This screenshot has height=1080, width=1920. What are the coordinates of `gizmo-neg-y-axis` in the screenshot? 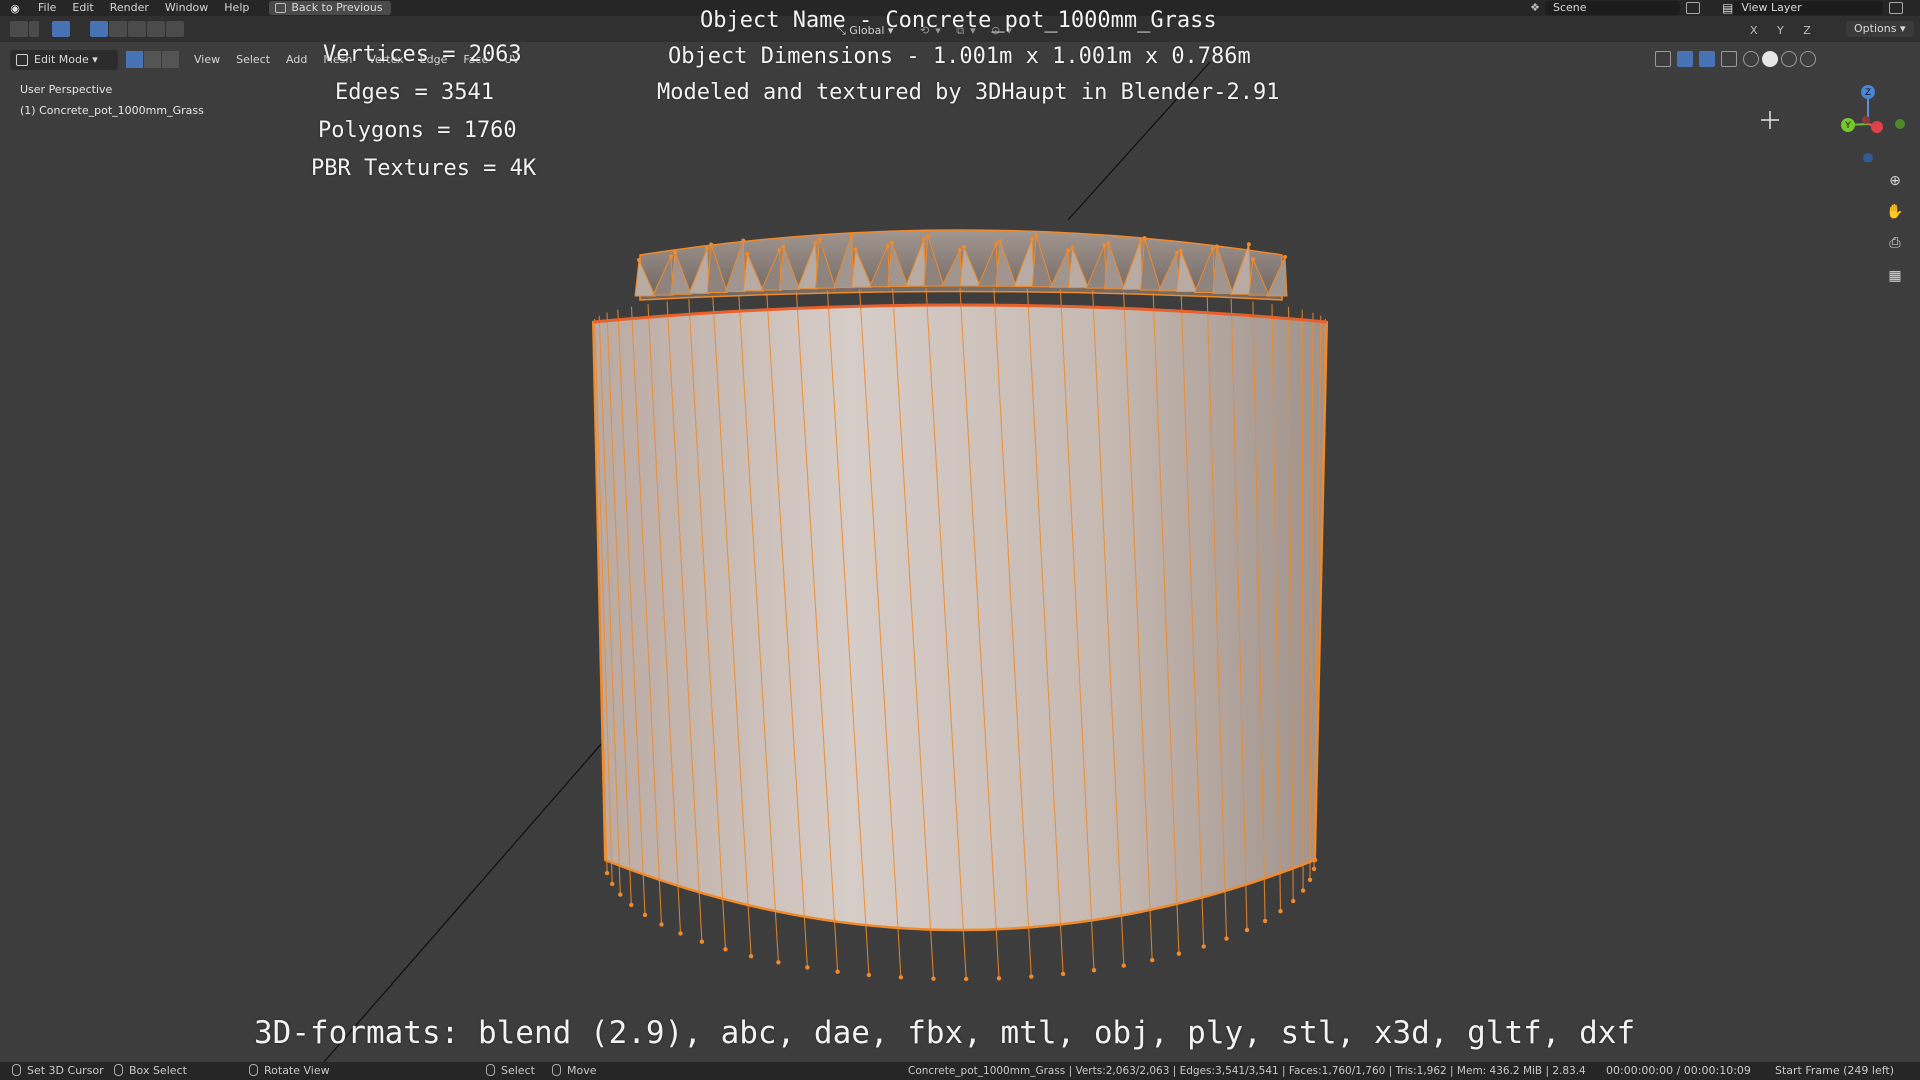 It's located at (1900, 124).